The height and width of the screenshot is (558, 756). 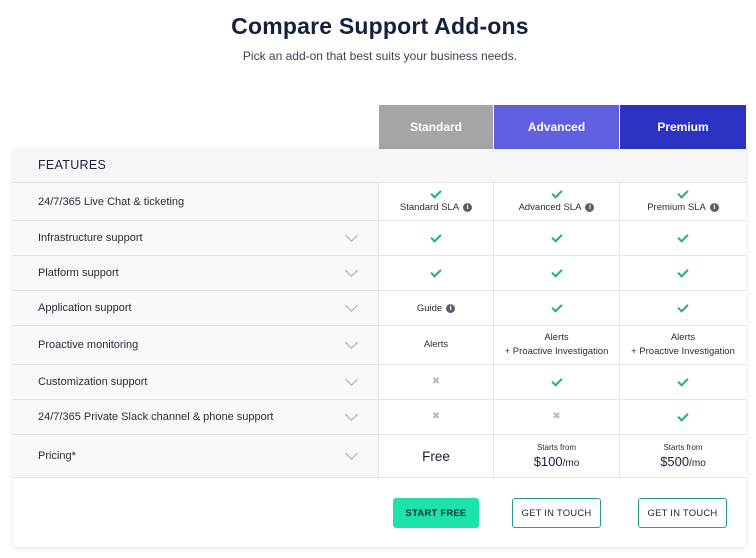 I want to click on feature-cell: Platform support, so click(x=196, y=273).